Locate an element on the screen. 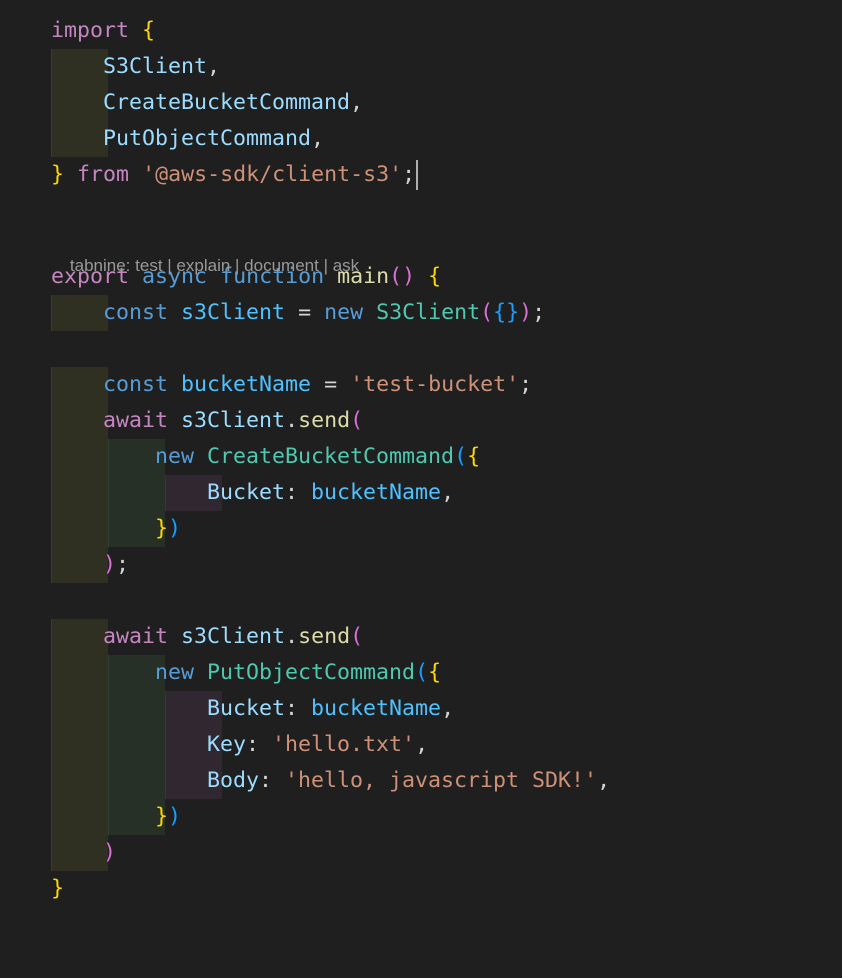  code-token: '@aws-sdk/client-s3' is located at coordinates (272, 174).